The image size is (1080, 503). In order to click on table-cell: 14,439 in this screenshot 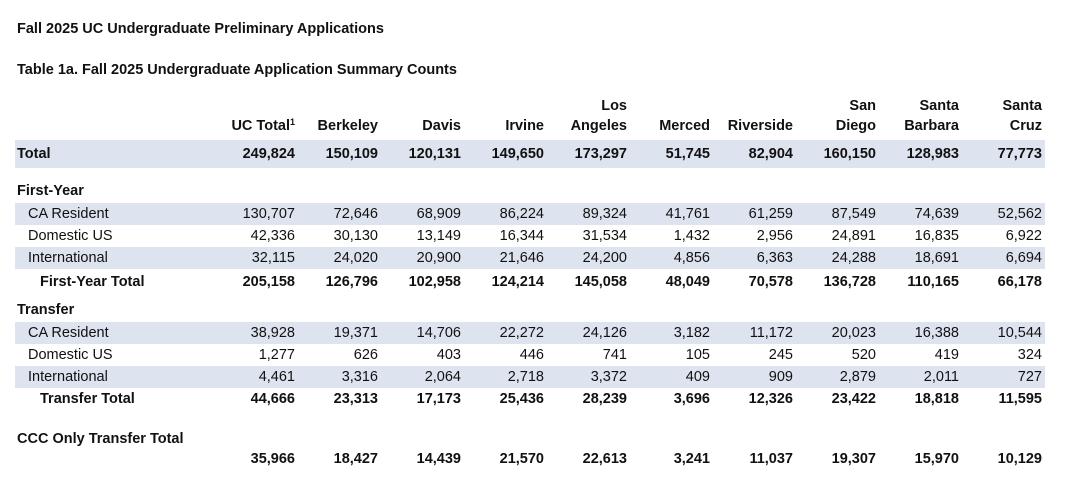, I will do `click(438, 459)`.